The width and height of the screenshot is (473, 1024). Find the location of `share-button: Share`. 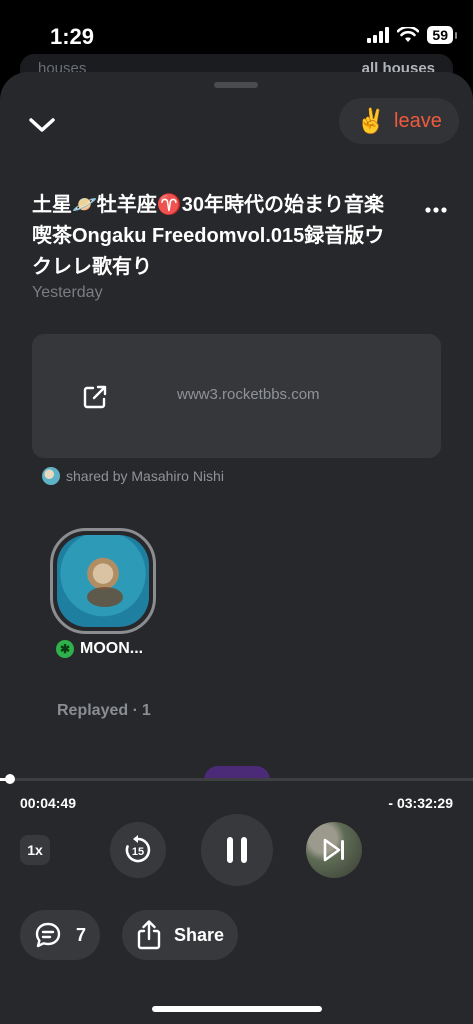

share-button: Share is located at coordinates (180, 935).